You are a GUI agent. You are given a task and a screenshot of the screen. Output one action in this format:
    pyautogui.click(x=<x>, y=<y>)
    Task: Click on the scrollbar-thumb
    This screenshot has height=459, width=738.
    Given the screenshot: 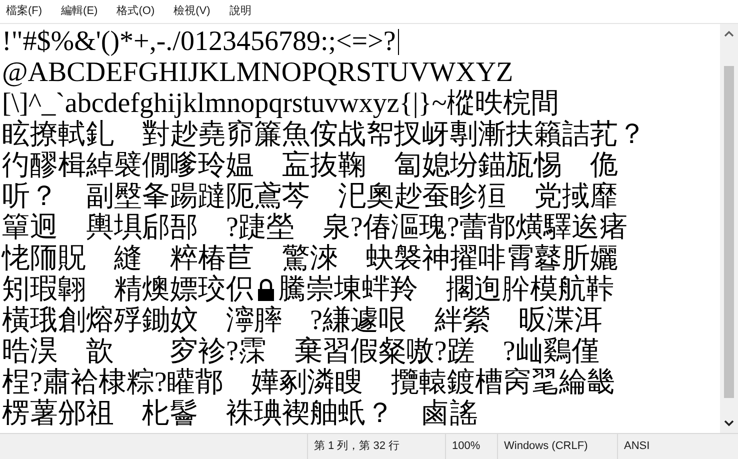 What is the action you would take?
    pyautogui.click(x=729, y=232)
    